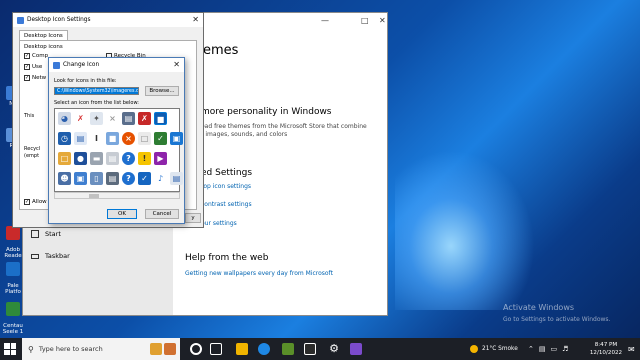 Image resolution: width=640 pixels, height=360 pixels. Describe the element at coordinates (176, 138) in the screenshot. I see `window-icon: ▣` at that location.